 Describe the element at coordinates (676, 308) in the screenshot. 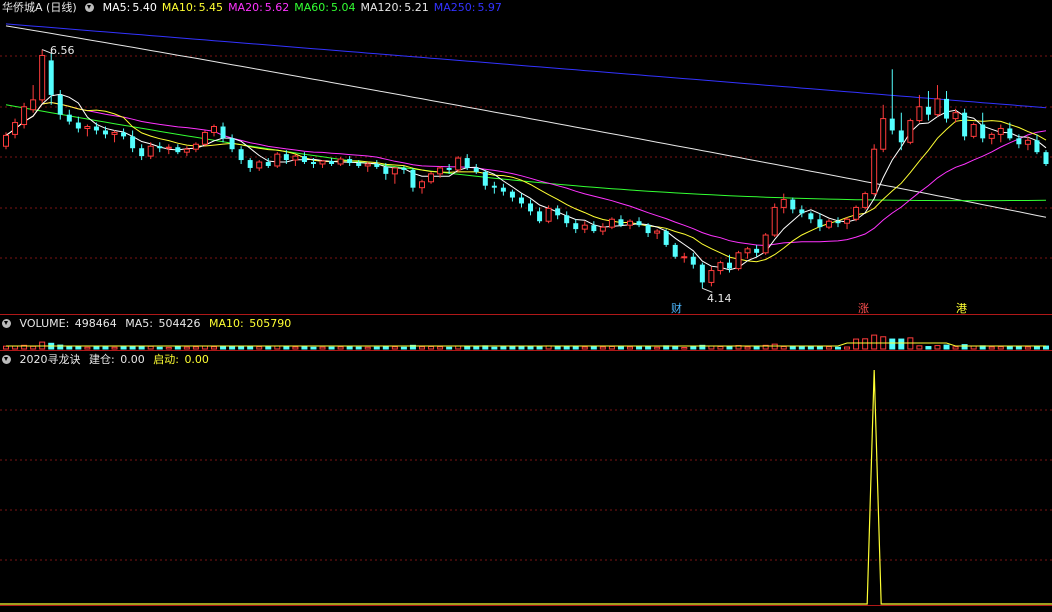

I see `event-mark-cai: 财` at that location.